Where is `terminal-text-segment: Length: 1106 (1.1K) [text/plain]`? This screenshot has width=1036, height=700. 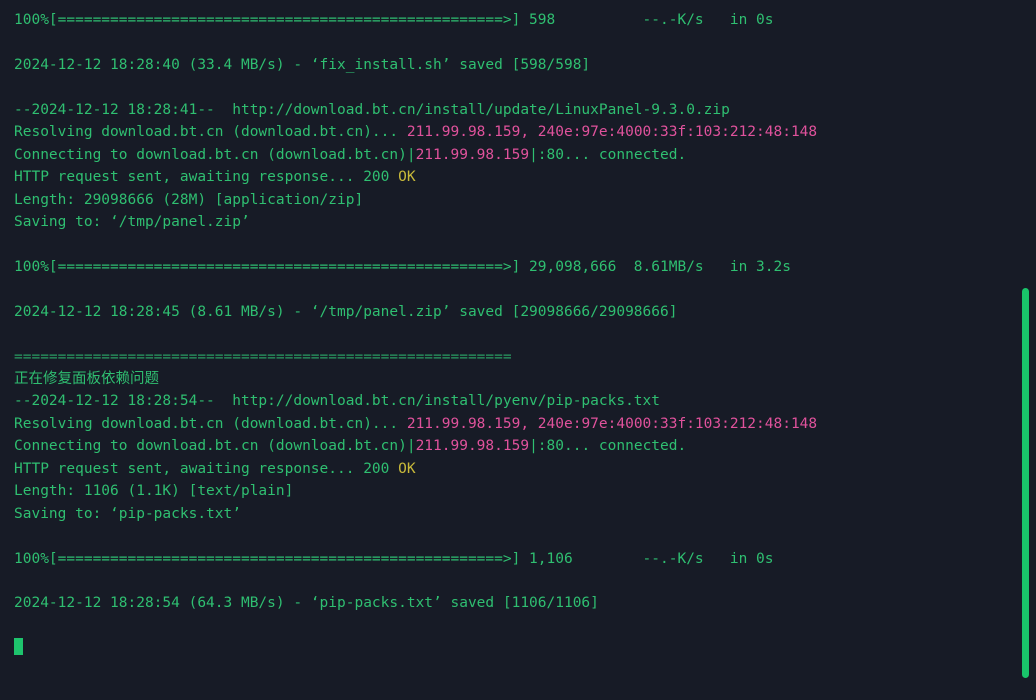
terminal-text-segment: Length: 1106 (1.1K) [text/plain] is located at coordinates (154, 491).